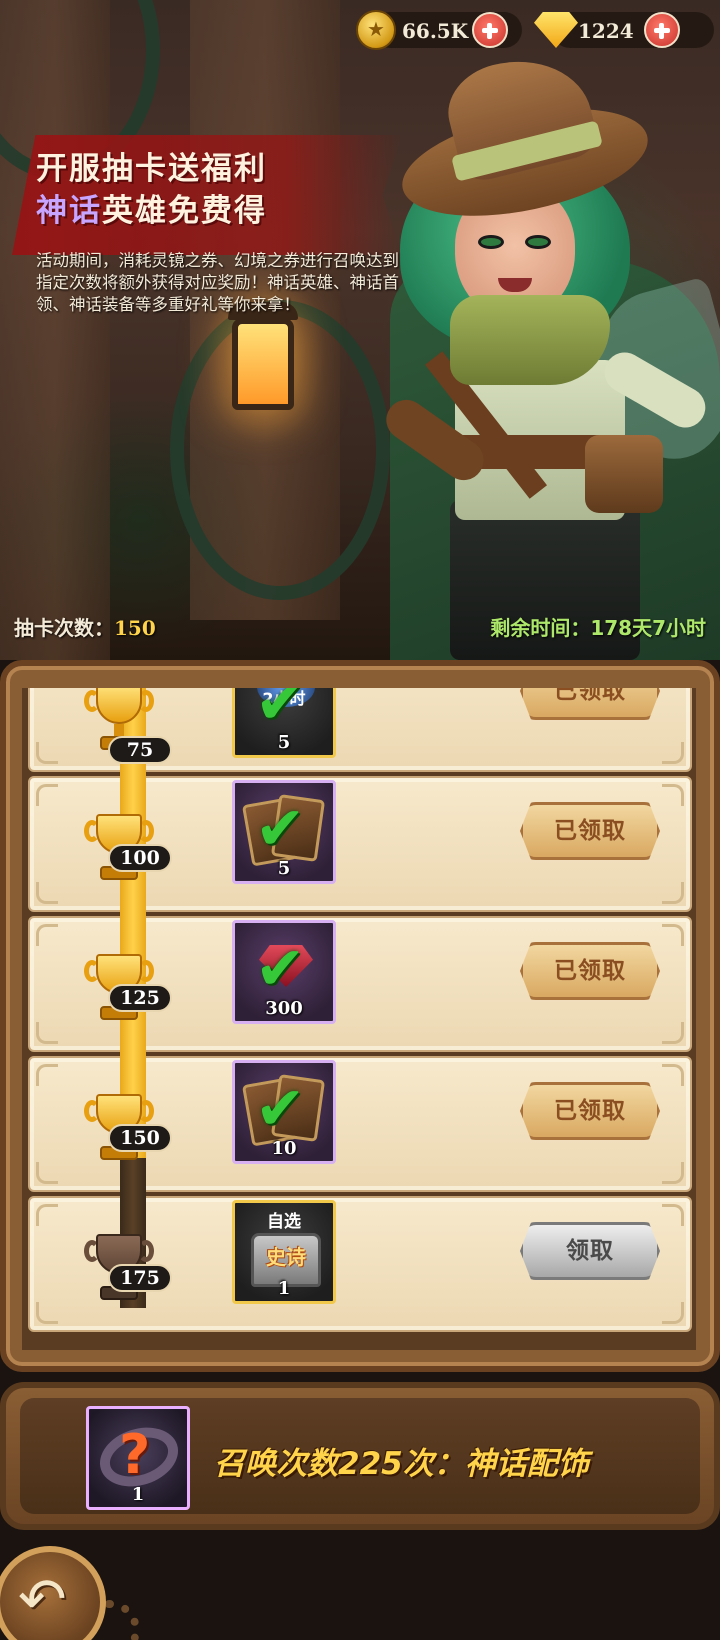  I want to click on time-remaining: 剩余时间：178天7小时, so click(598, 626).